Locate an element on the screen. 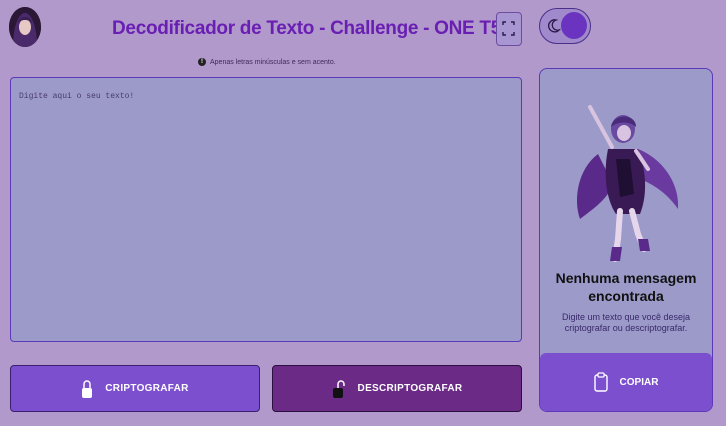 The height and width of the screenshot is (426, 726). info-icon: ! is located at coordinates (202, 62).